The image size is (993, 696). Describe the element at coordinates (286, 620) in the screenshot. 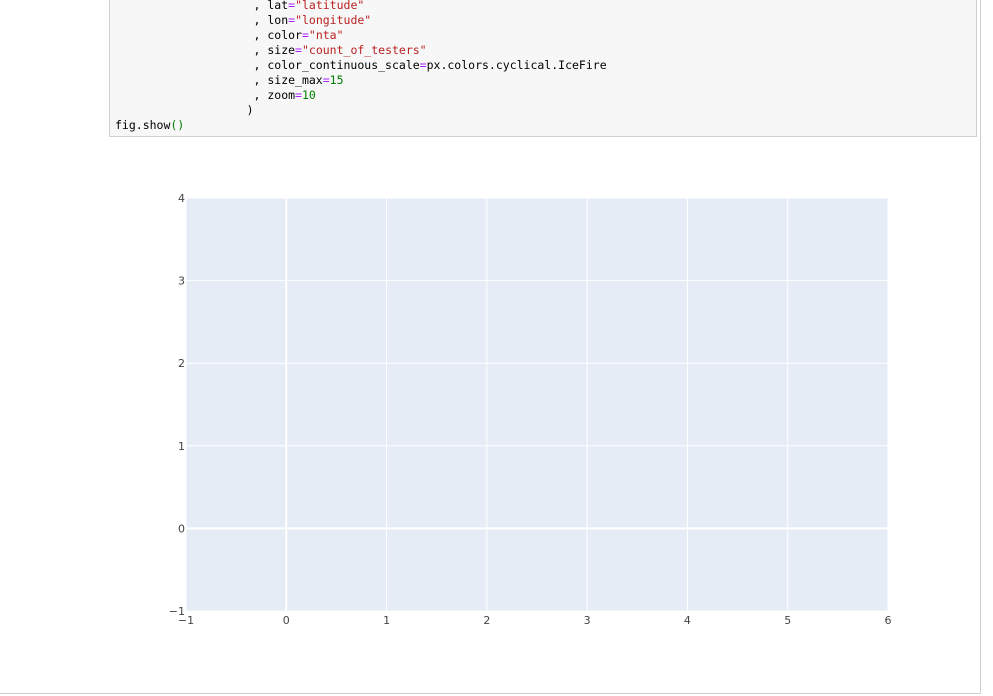

I see `x-tick-label: 0` at that location.